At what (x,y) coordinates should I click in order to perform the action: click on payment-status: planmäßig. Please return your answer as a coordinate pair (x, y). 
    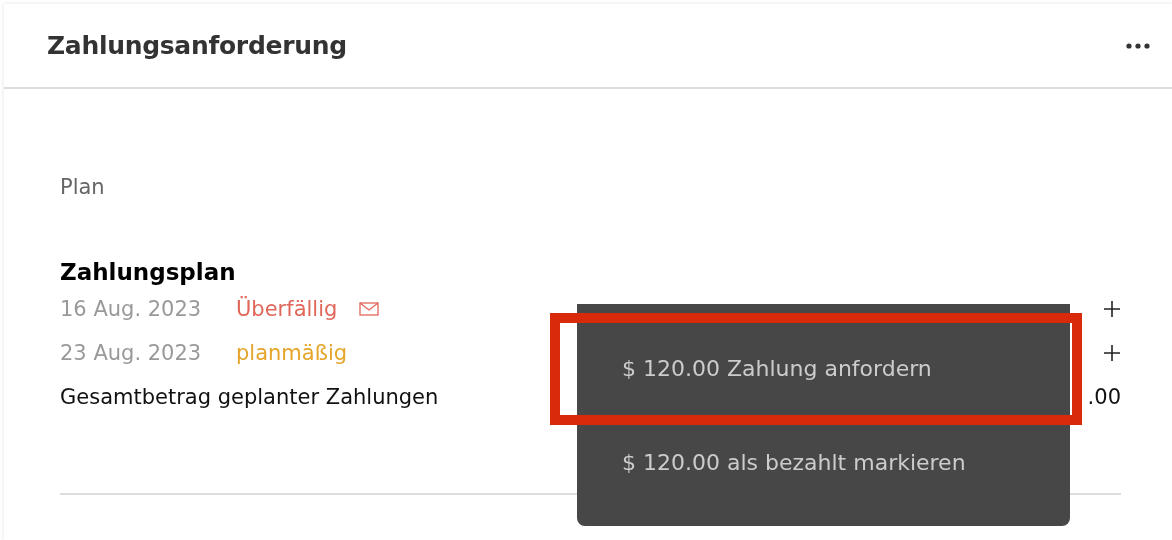
    Looking at the image, I should click on (292, 353).